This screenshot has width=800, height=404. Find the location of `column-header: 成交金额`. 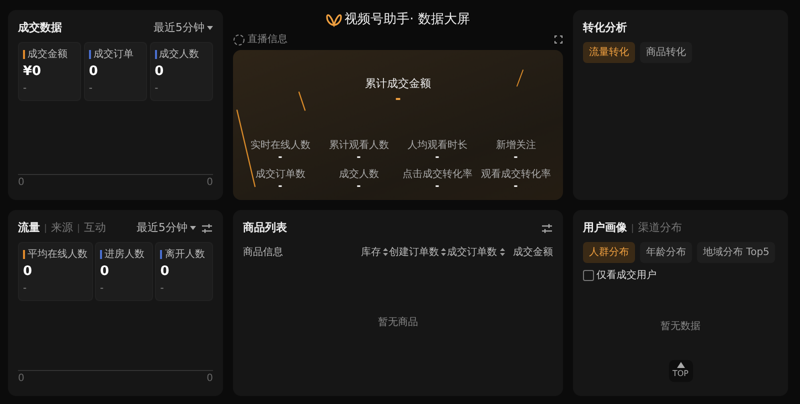

column-header: 成交金额 is located at coordinates (533, 253).